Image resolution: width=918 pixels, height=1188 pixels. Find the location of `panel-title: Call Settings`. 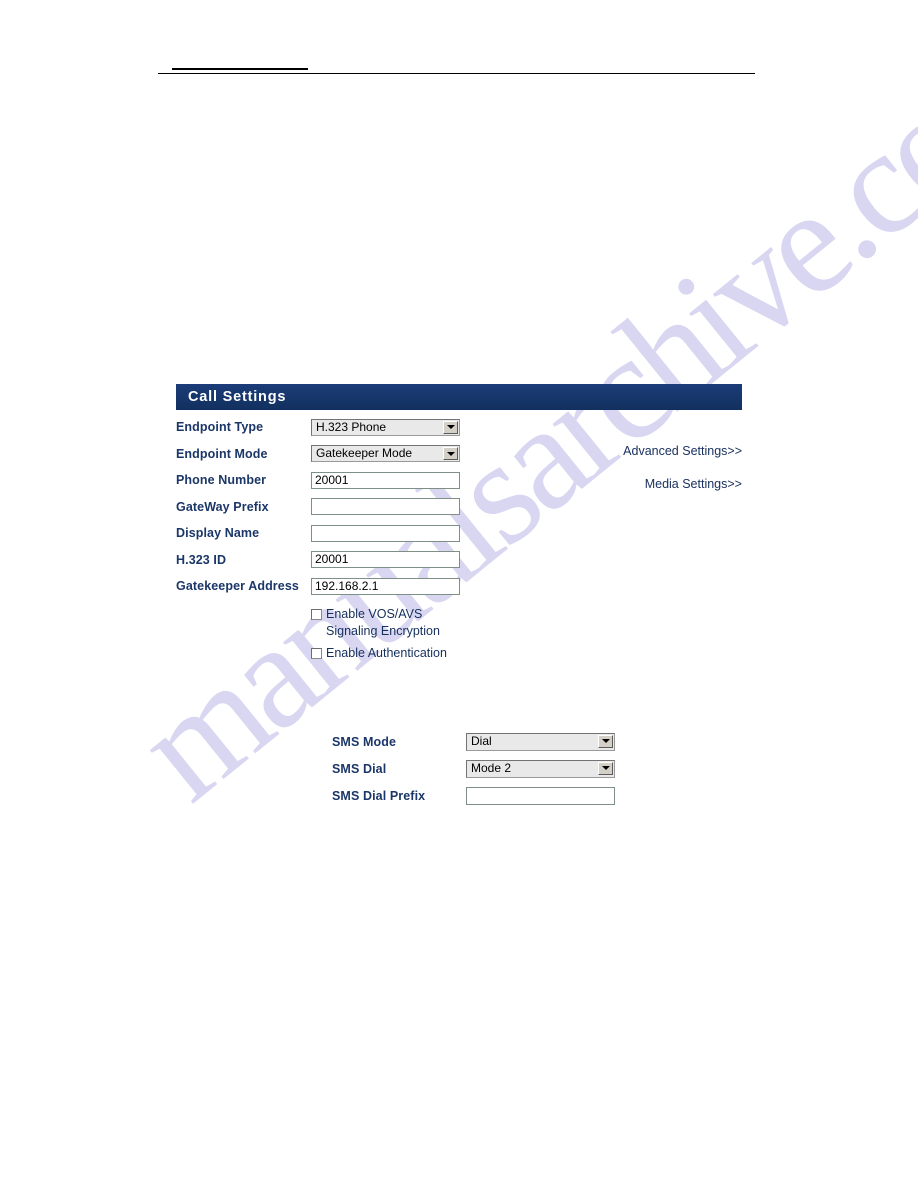

panel-title: Call Settings is located at coordinates (459, 397).